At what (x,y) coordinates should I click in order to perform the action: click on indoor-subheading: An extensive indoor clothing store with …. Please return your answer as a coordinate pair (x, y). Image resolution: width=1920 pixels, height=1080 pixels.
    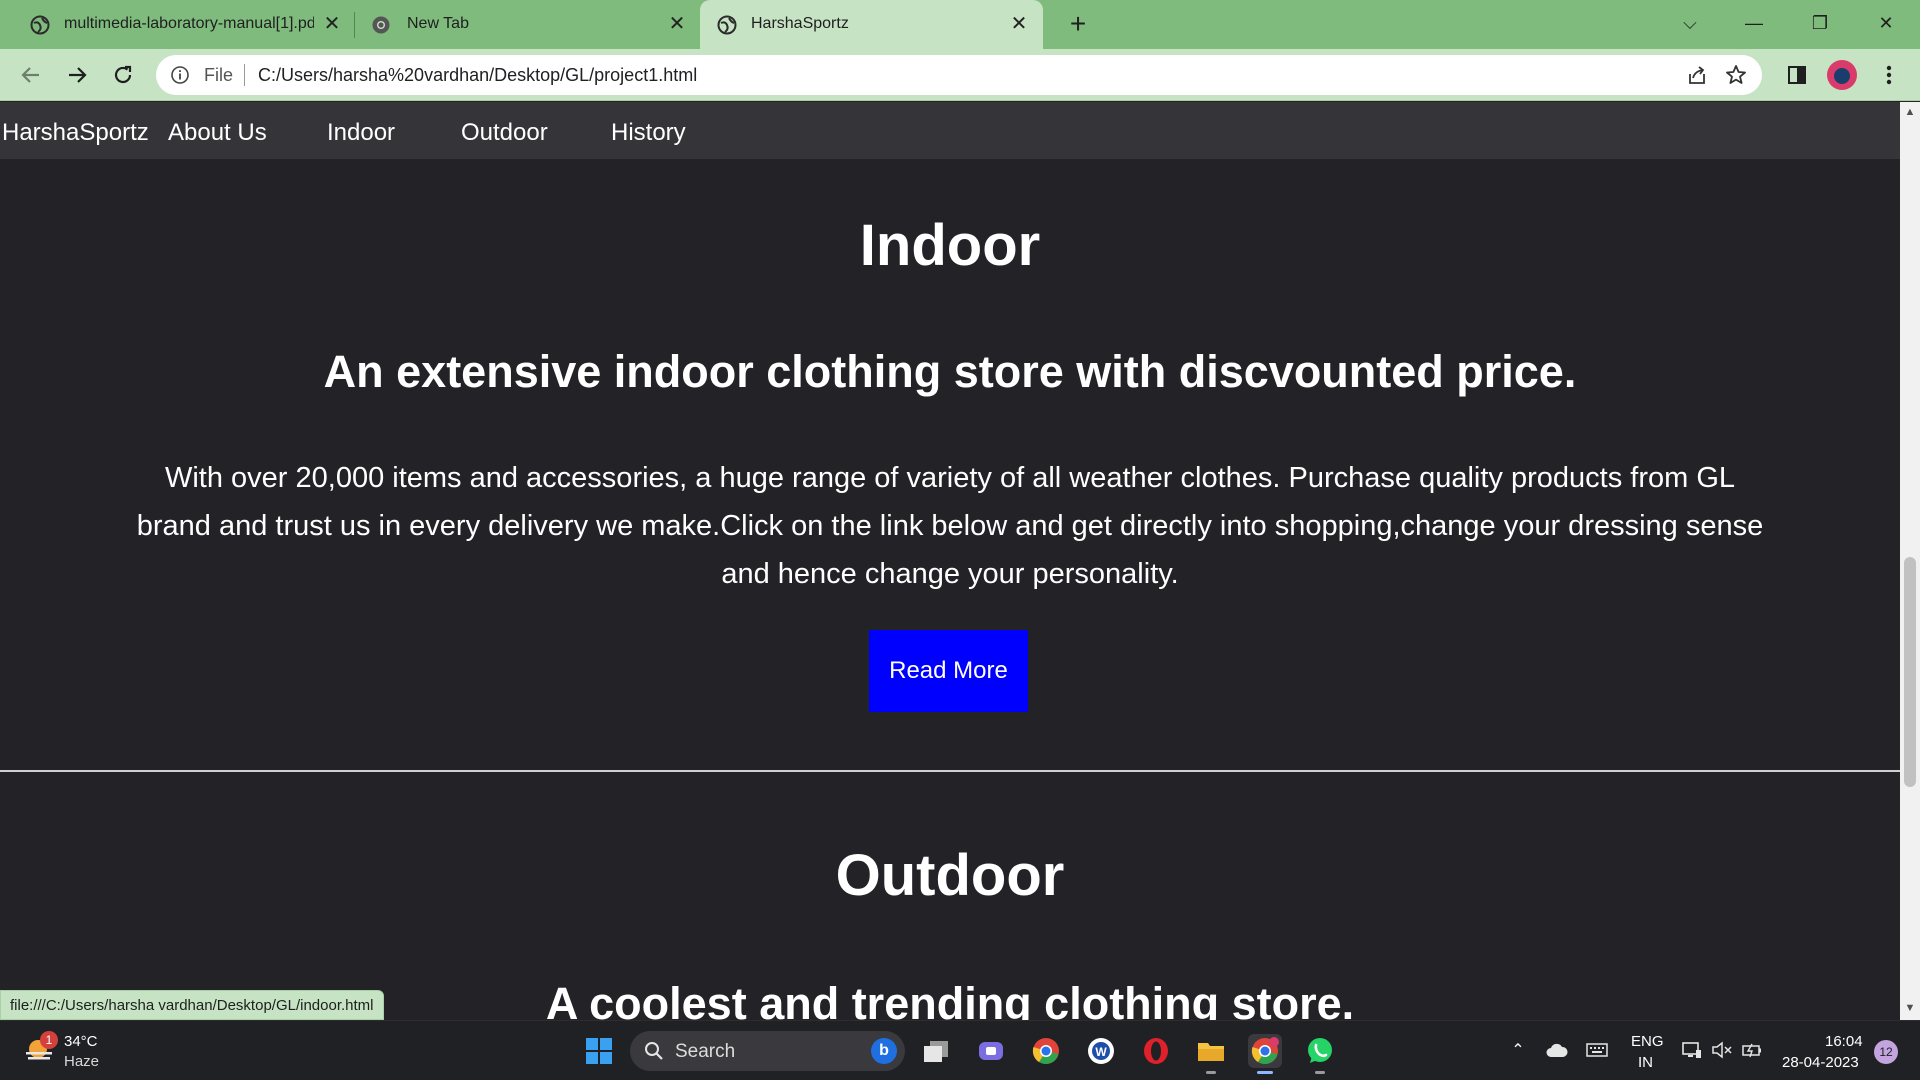
    Looking at the image, I should click on (950, 371).